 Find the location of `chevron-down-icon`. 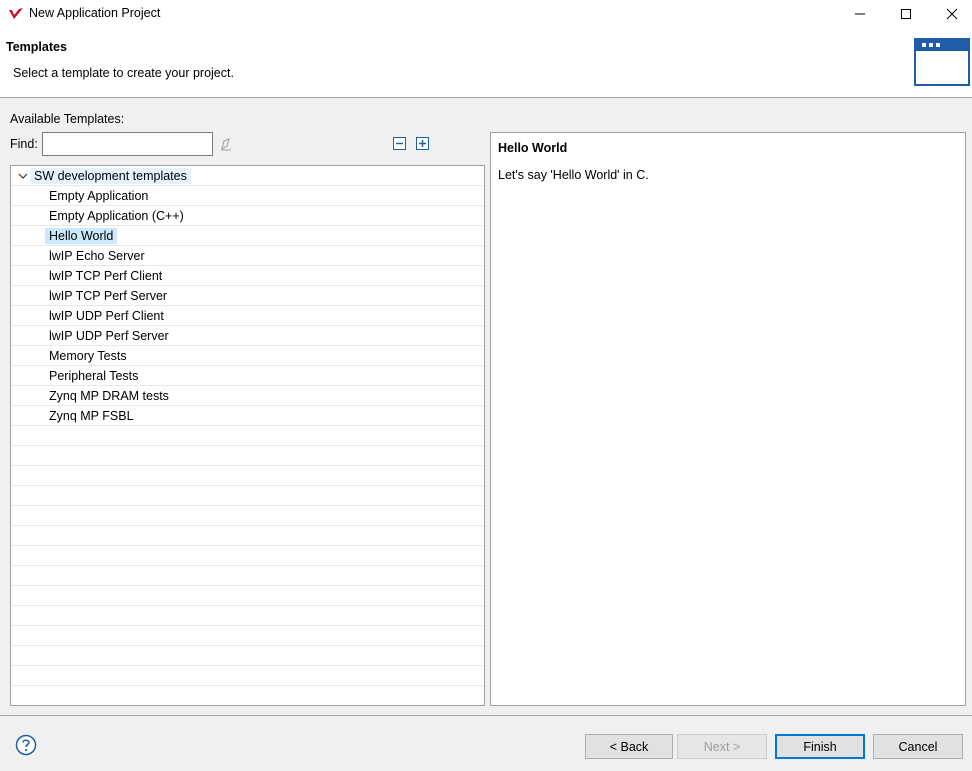

chevron-down-icon is located at coordinates (23, 176).